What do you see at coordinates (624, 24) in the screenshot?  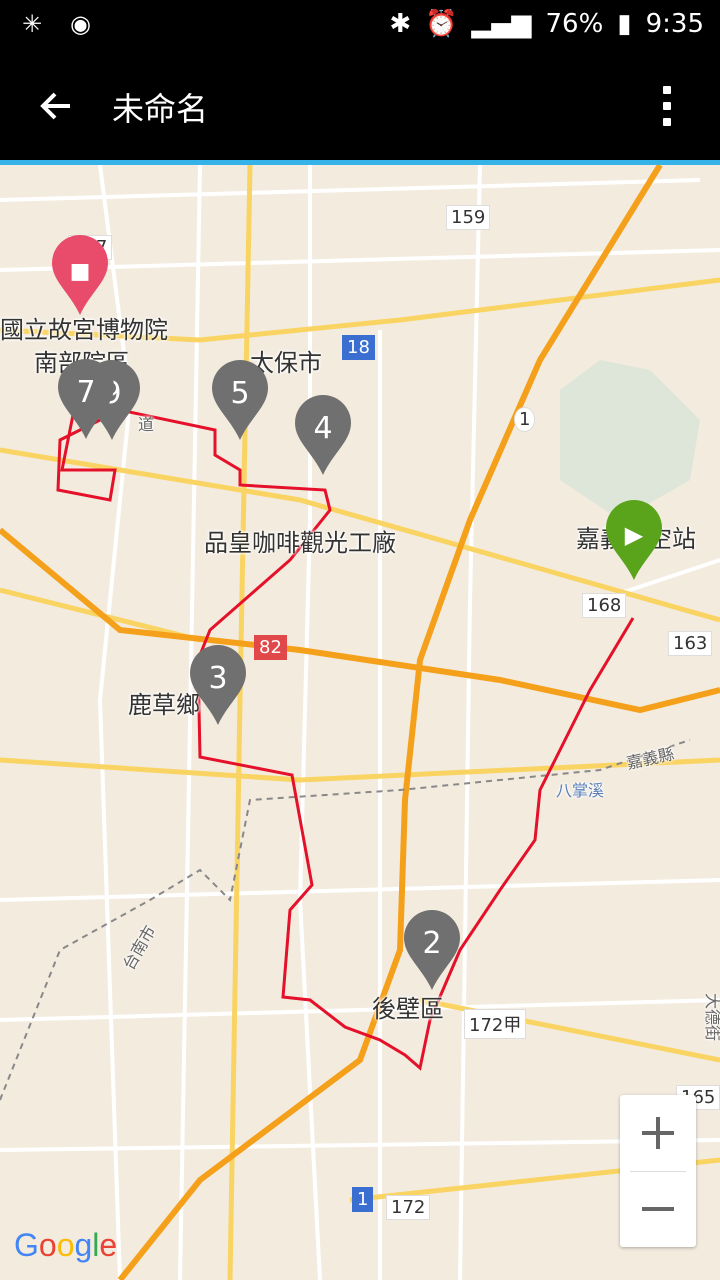 I see `battery-icon: ▮` at bounding box center [624, 24].